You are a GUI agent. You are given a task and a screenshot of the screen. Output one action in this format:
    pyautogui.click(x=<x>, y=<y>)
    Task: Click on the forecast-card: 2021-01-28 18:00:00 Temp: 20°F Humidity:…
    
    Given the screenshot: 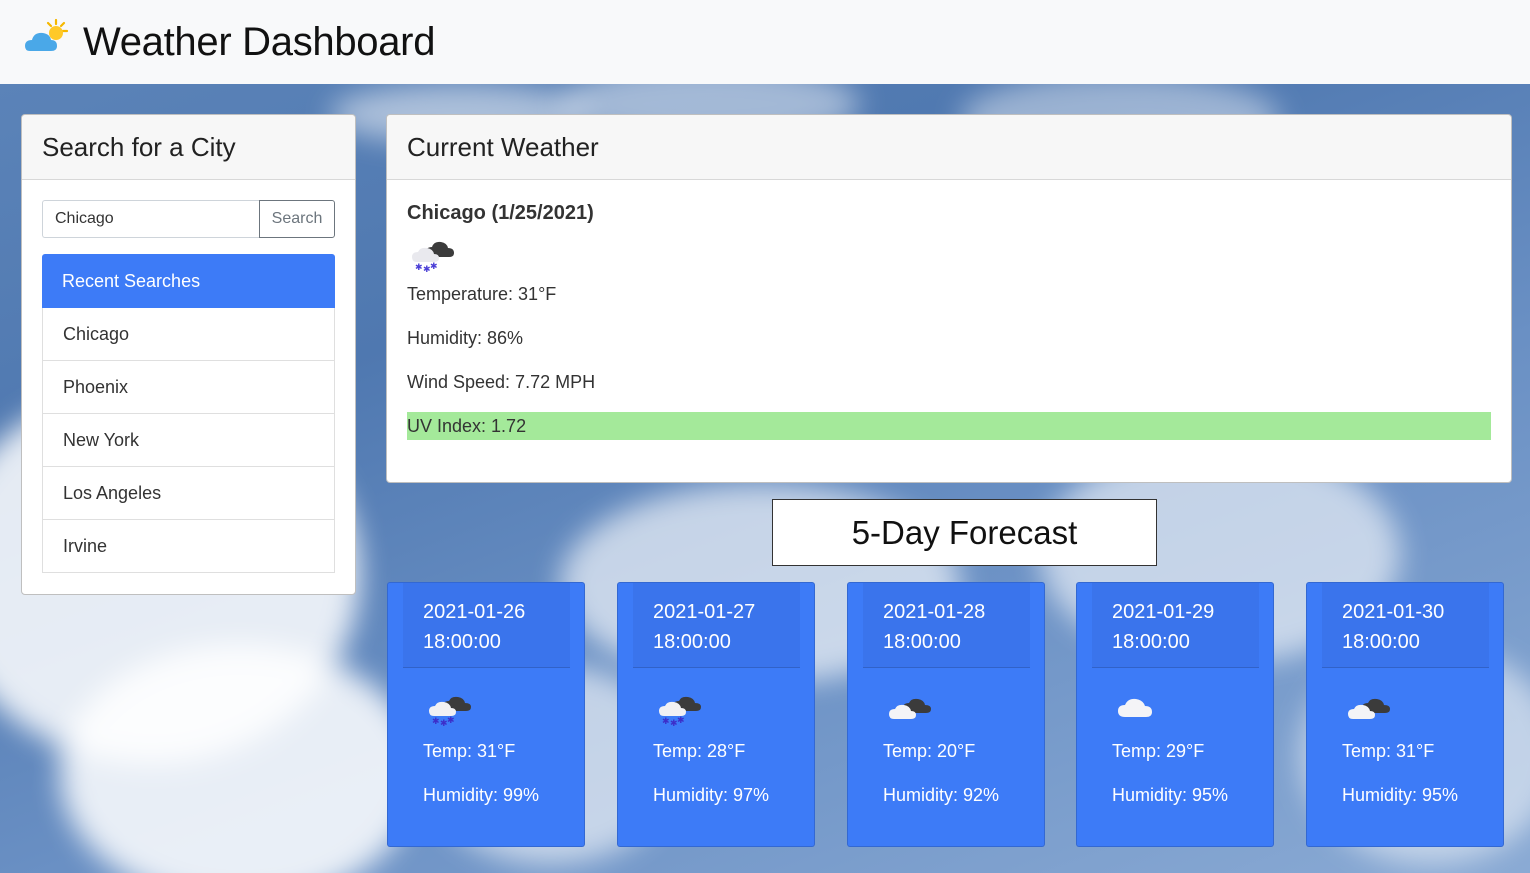 What is the action you would take?
    pyautogui.click(x=946, y=714)
    